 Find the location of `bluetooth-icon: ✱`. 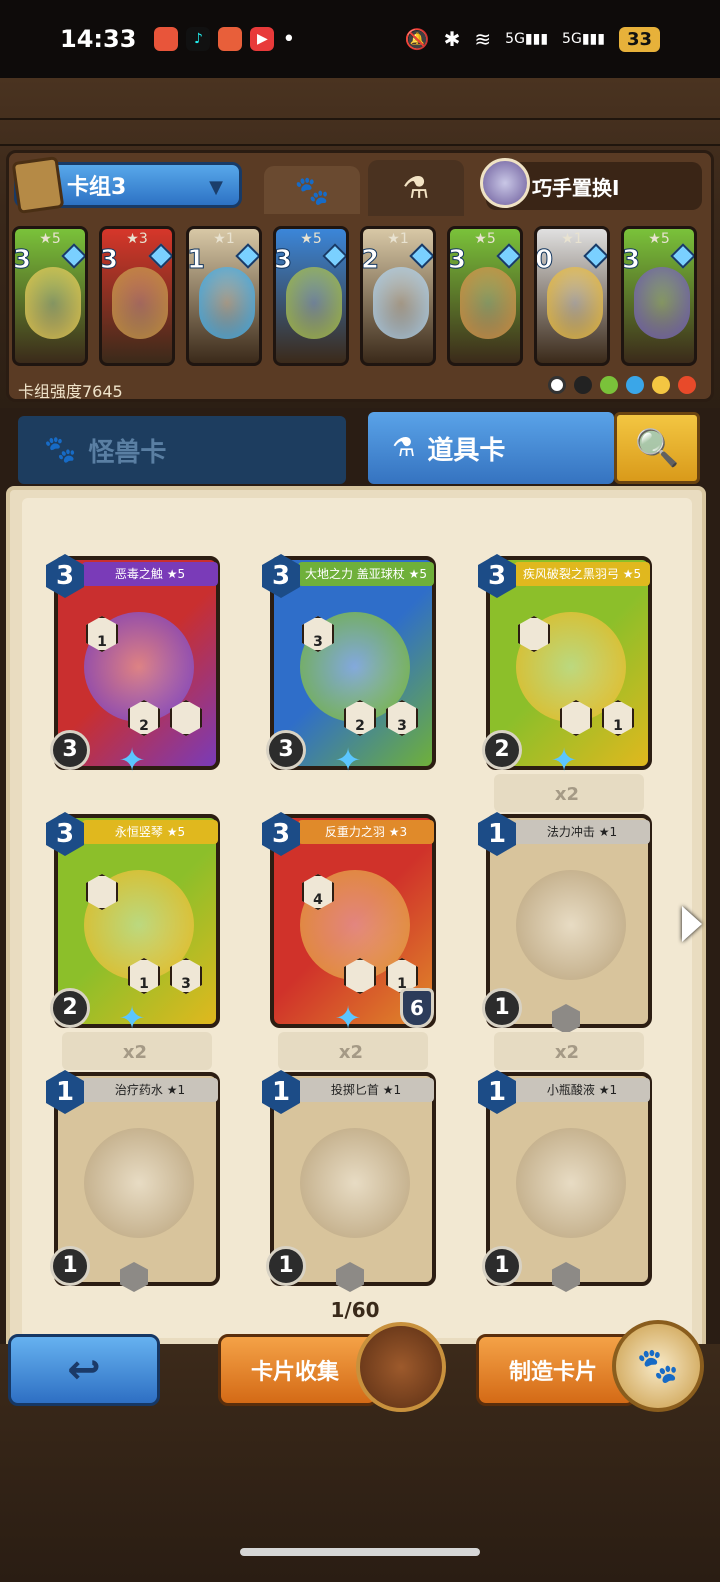

bluetooth-icon: ✱ is located at coordinates (452, 39).